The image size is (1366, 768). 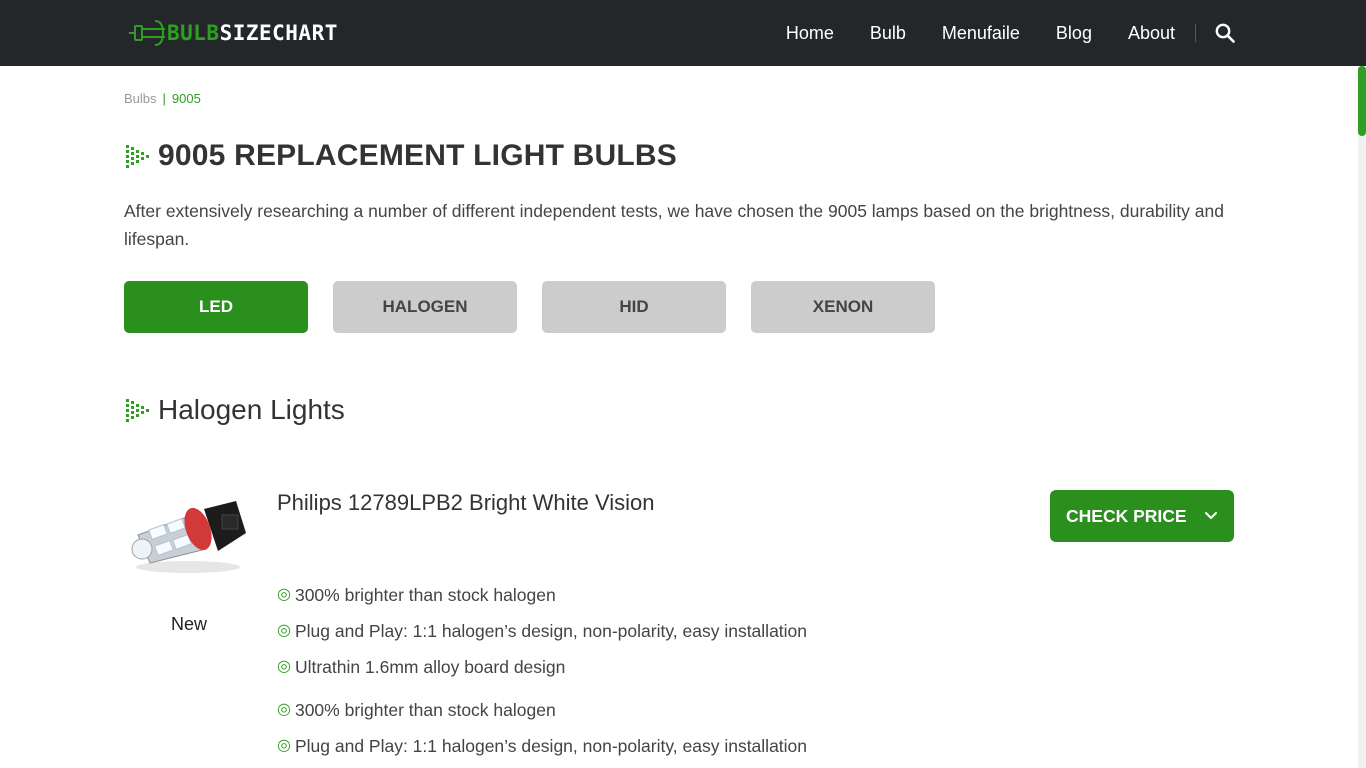 I want to click on nav-divider, so click(x=1195, y=33).